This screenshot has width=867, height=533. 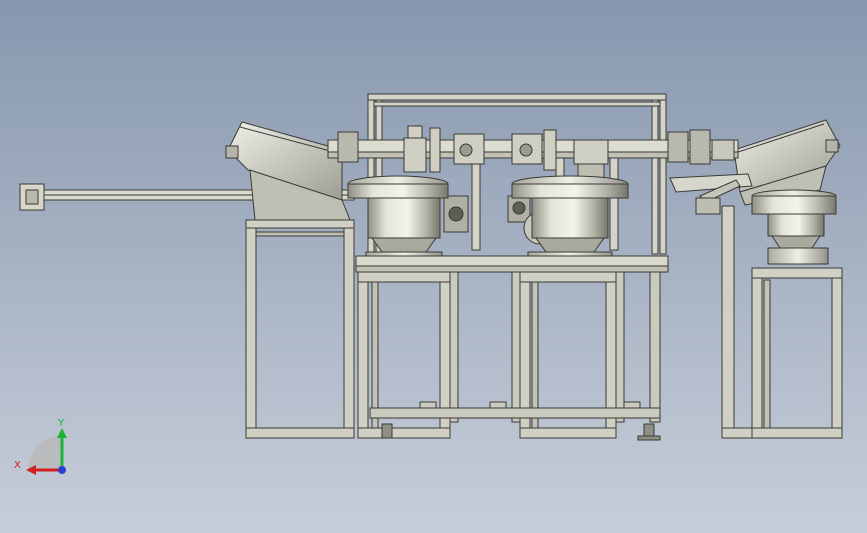 What do you see at coordinates (797, 353) in the screenshot?
I see `bowl-3-stand` at bounding box center [797, 353].